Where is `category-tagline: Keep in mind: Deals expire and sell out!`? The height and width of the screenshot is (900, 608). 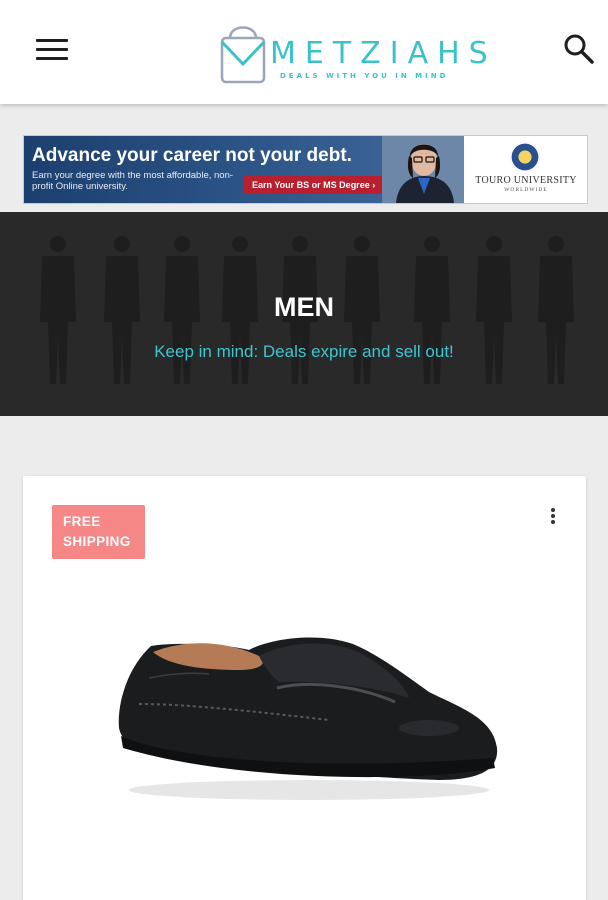 category-tagline: Keep in mind: Deals expire and sell out! is located at coordinates (304, 351).